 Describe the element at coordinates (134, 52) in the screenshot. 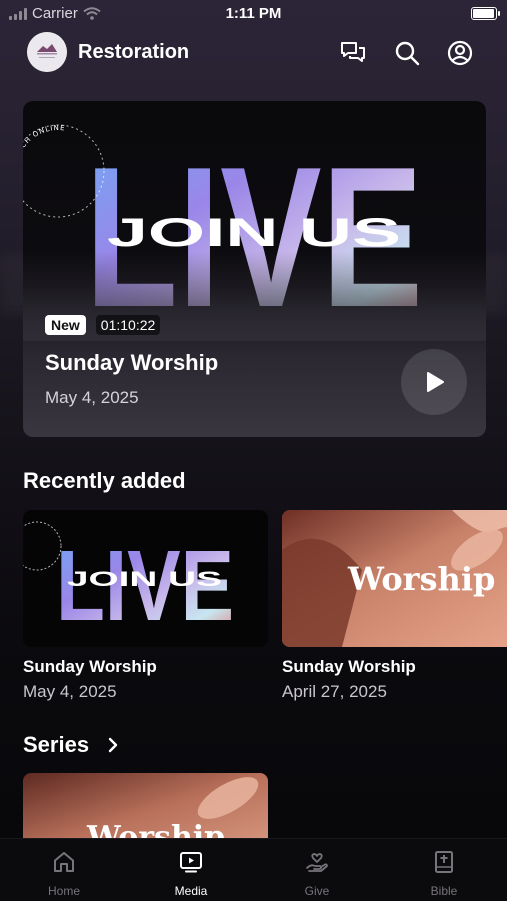

I see `app-title: Restoration` at that location.